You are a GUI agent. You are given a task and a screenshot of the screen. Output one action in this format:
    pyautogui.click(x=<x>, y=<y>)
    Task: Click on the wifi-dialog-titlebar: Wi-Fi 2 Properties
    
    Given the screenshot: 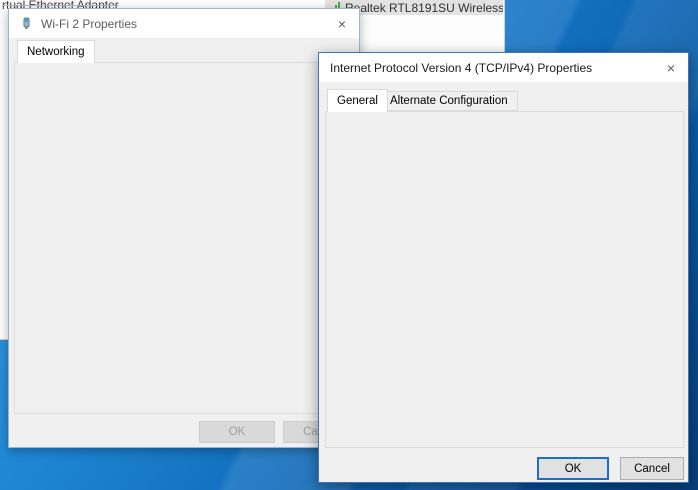 What is the action you would take?
    pyautogui.click(x=184, y=23)
    